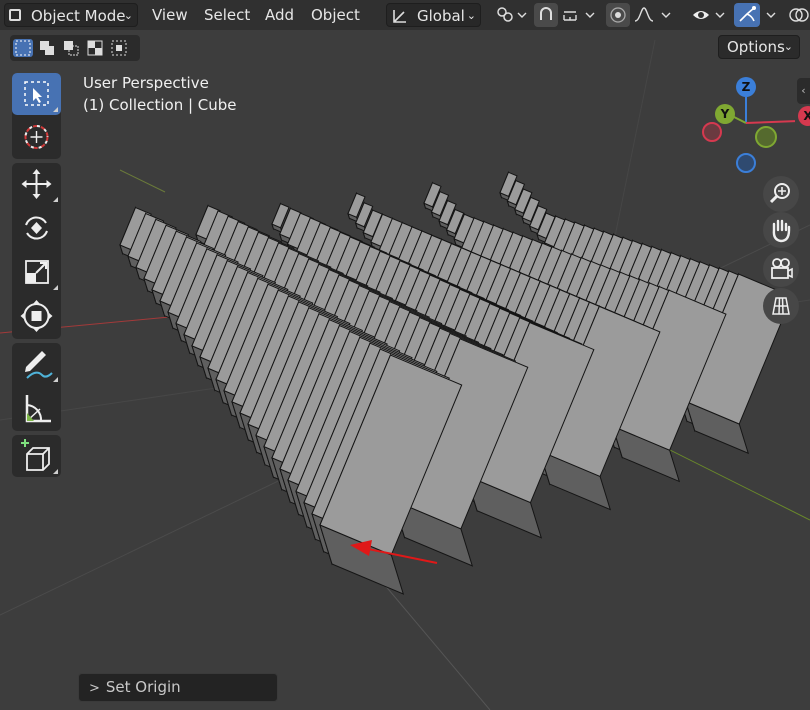  I want to click on last-operator-label: Set Origin, so click(143, 687).